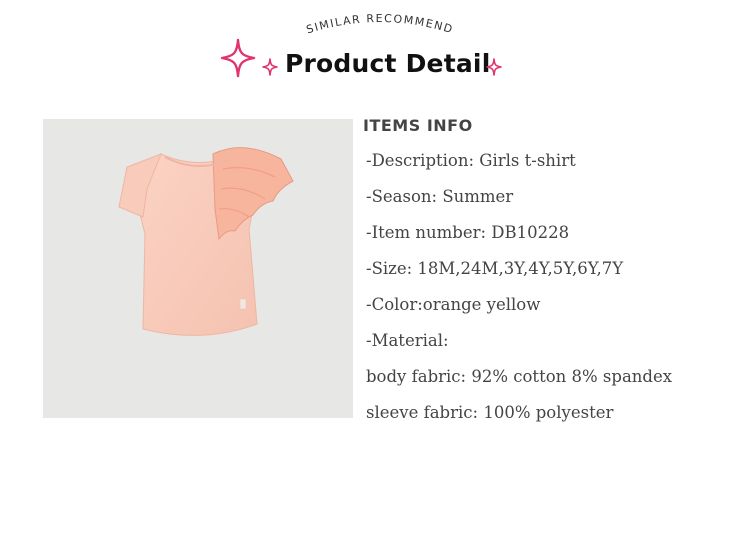 The image size is (750, 558). Describe the element at coordinates (519, 376) in the screenshot. I see `body-fabric-line: body fabric: 92% cotton 8% spandex` at that location.